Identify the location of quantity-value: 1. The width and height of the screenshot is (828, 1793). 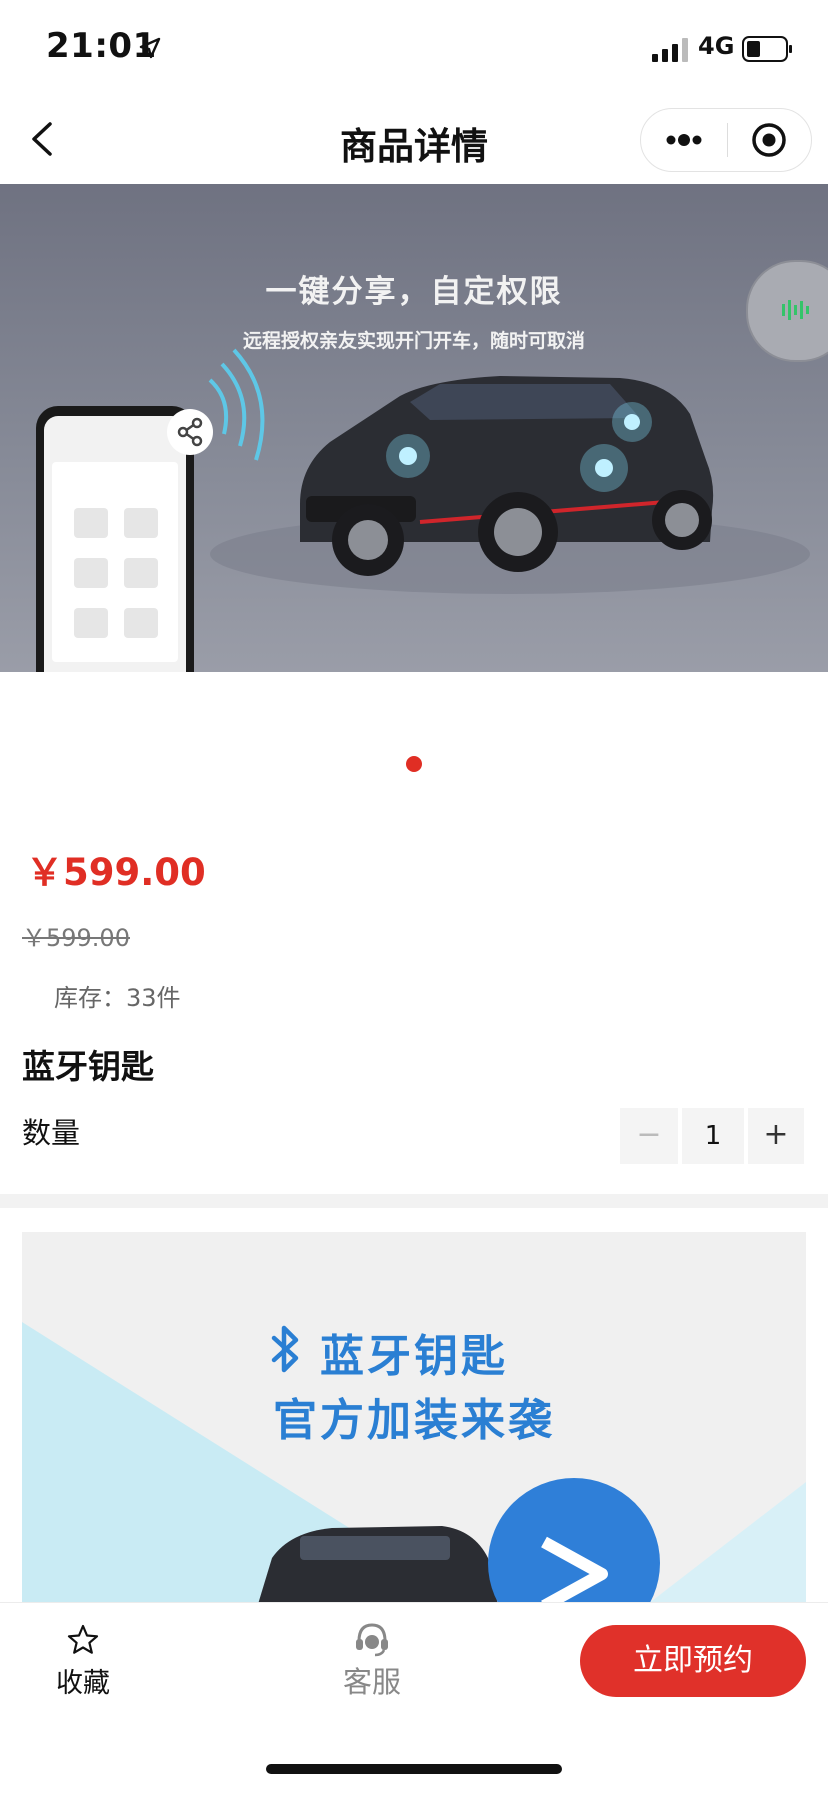
(713, 1136).